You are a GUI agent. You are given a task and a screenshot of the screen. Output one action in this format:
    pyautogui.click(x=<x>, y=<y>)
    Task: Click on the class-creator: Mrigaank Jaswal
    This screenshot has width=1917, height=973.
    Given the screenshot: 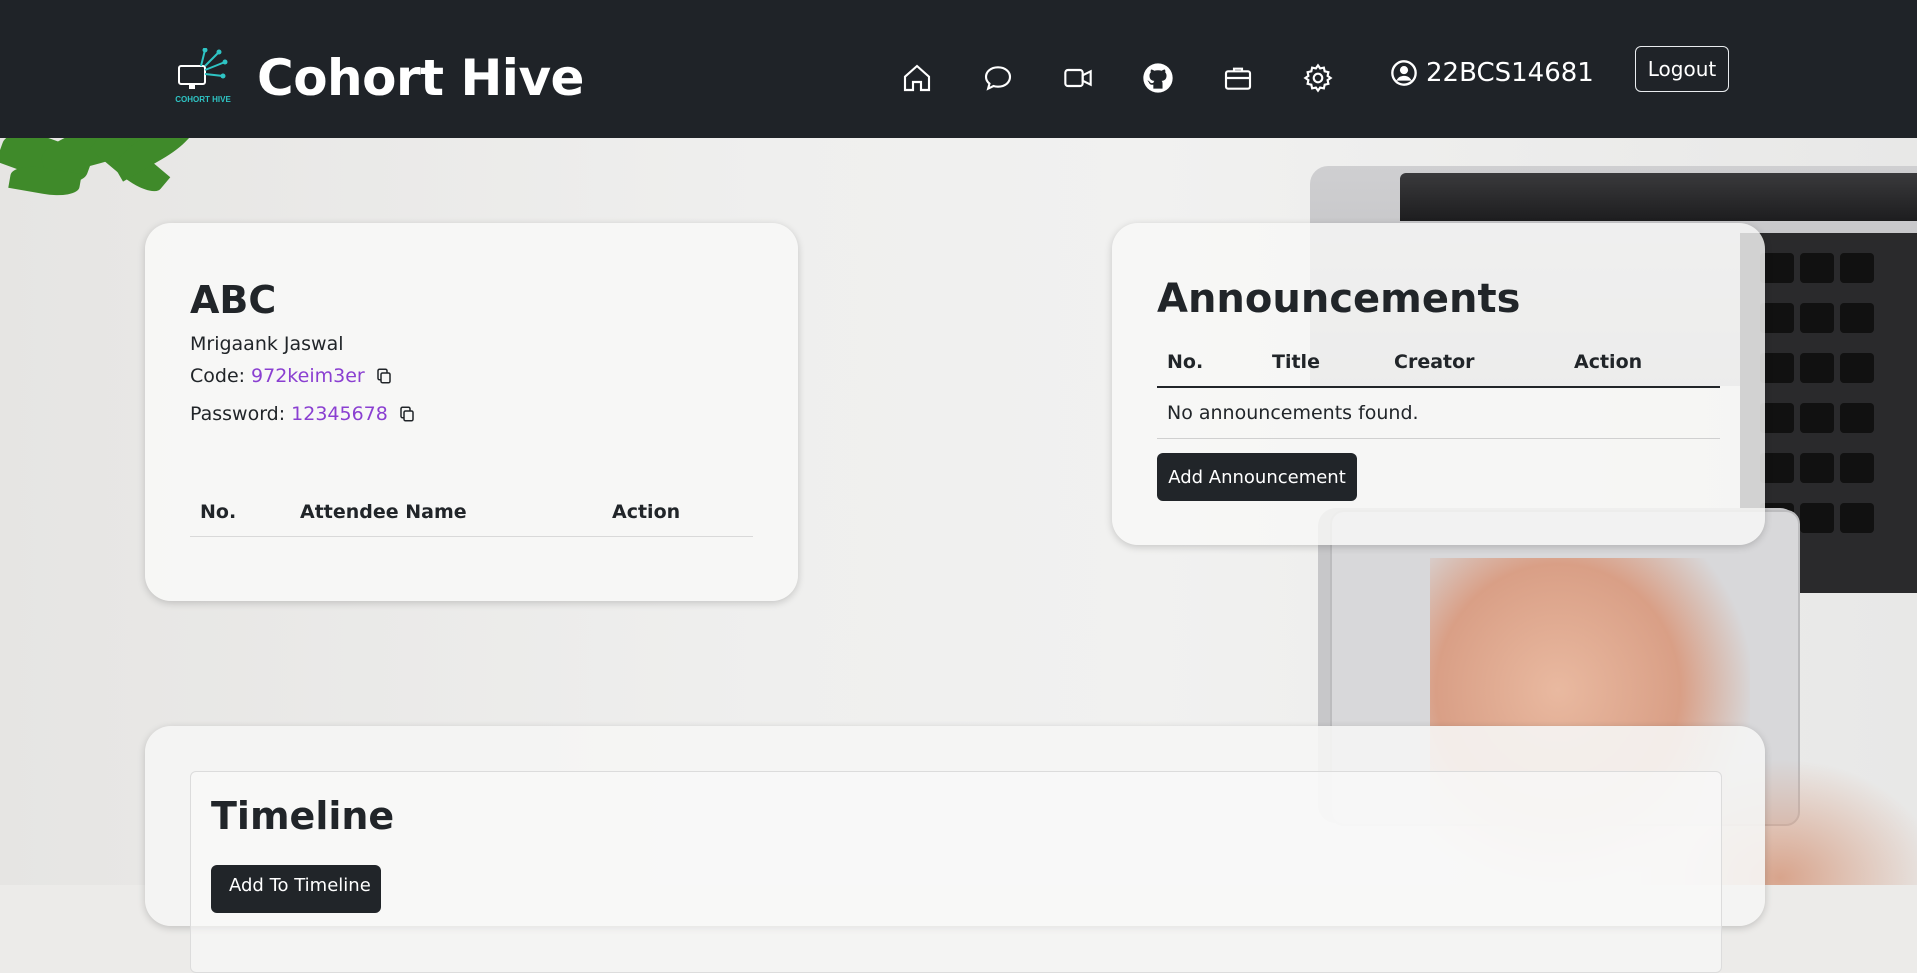 What is the action you would take?
    pyautogui.click(x=267, y=344)
    